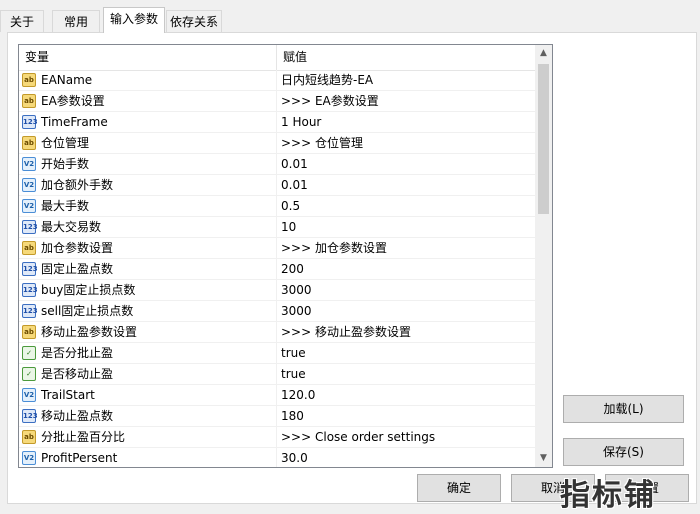 Image resolution: width=700 pixels, height=514 pixels. Describe the element at coordinates (292, 416) in the screenshot. I see `value-cell: 180` at that location.